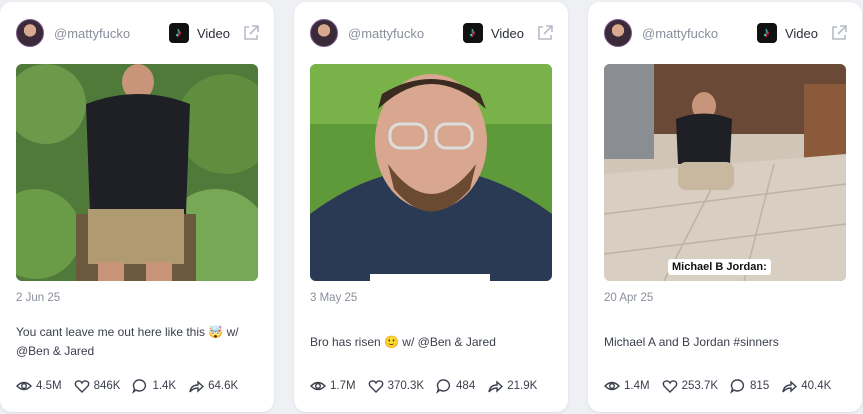 Image resolution: width=863 pixels, height=414 pixels. What do you see at coordinates (334, 298) in the screenshot?
I see `post-date: 3 May 25` at bounding box center [334, 298].